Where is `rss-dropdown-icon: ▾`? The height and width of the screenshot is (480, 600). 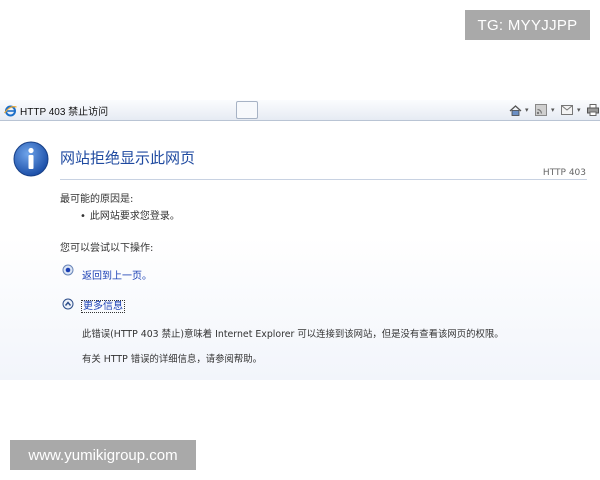
rss-dropdown-icon: ▾ is located at coordinates (554, 110).